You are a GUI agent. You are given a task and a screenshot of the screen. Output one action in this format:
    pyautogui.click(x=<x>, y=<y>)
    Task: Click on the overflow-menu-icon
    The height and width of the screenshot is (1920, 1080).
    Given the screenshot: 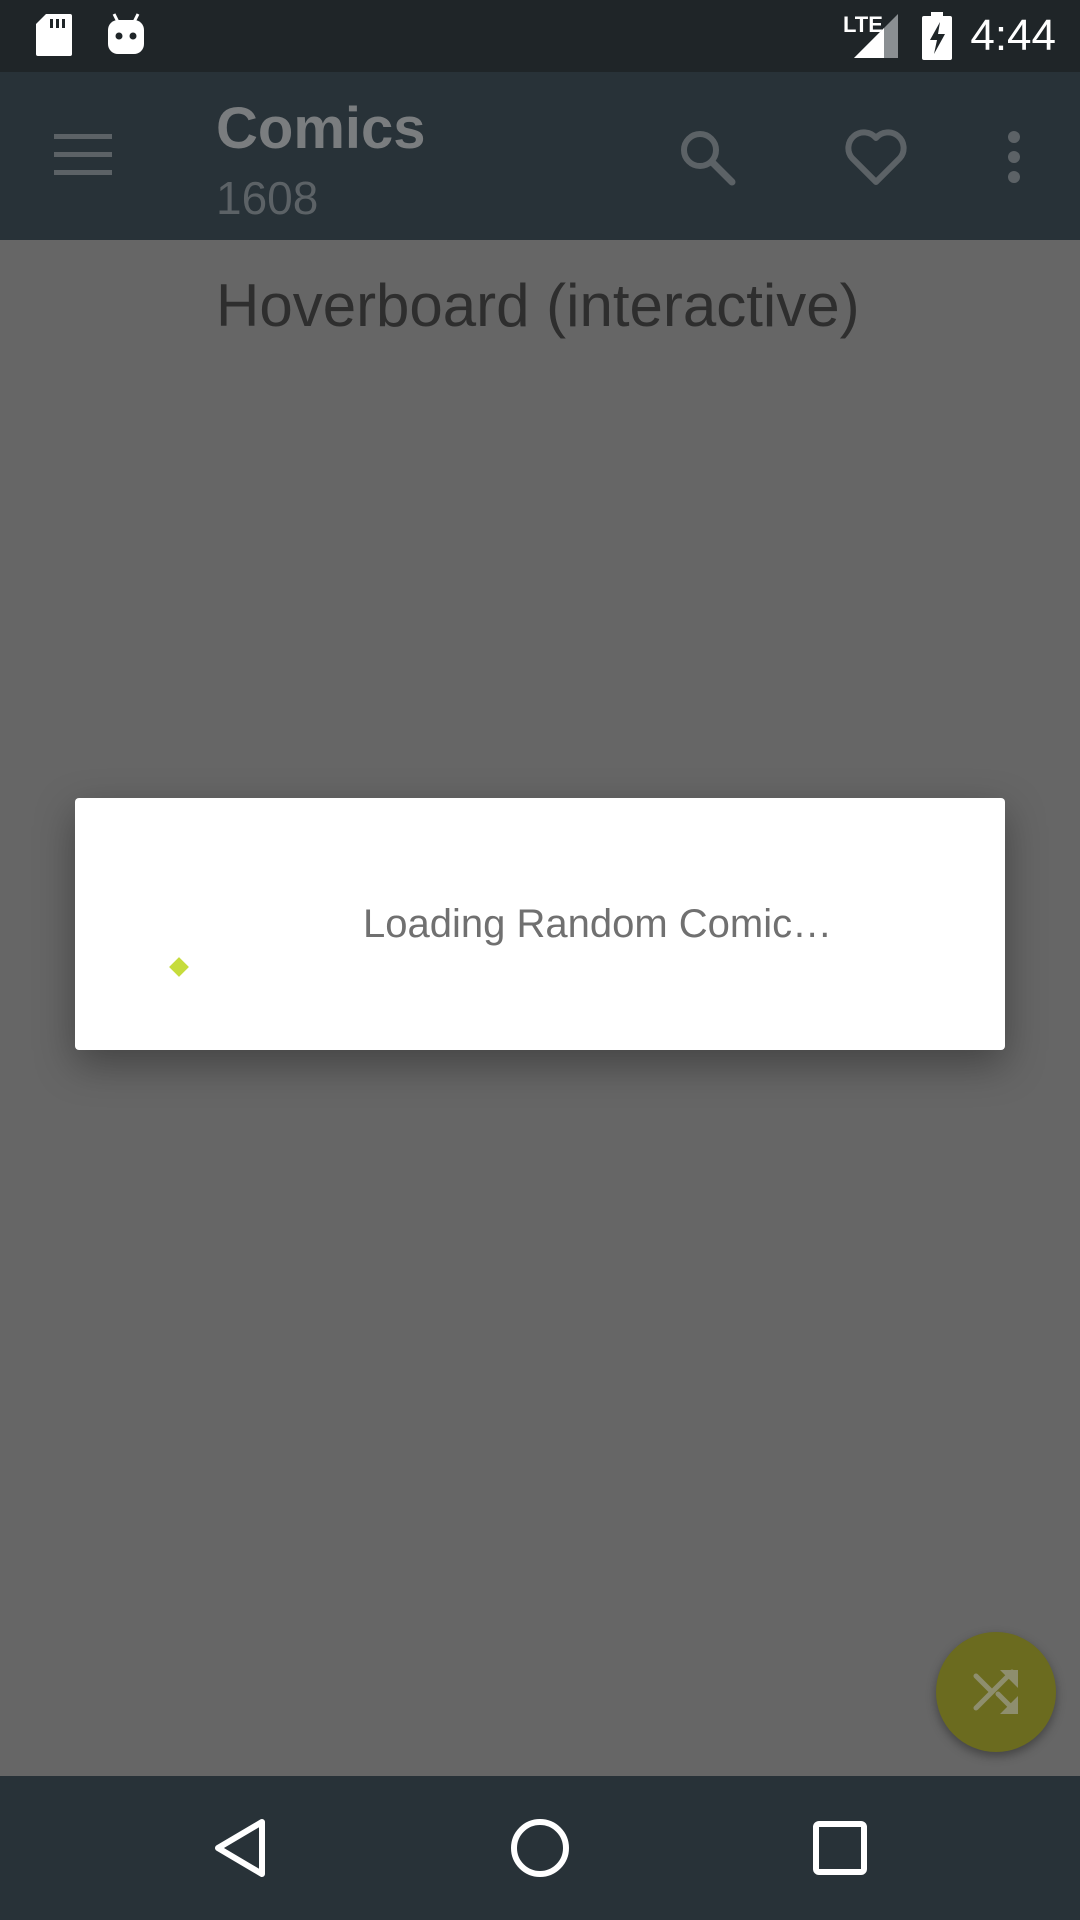 What is the action you would take?
    pyautogui.click(x=1014, y=159)
    